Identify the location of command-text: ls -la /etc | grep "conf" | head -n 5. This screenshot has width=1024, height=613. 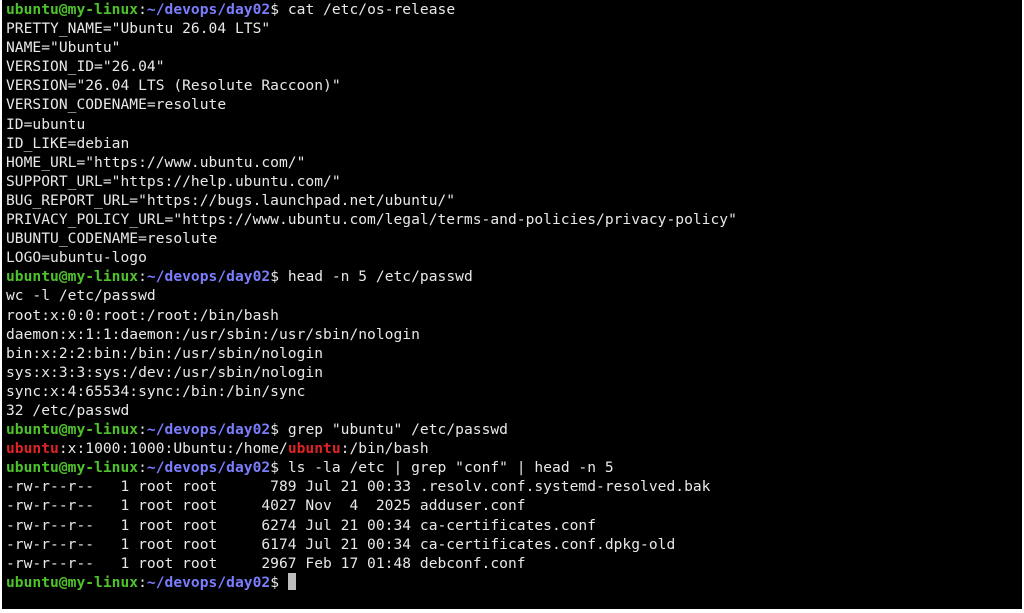
(450, 468).